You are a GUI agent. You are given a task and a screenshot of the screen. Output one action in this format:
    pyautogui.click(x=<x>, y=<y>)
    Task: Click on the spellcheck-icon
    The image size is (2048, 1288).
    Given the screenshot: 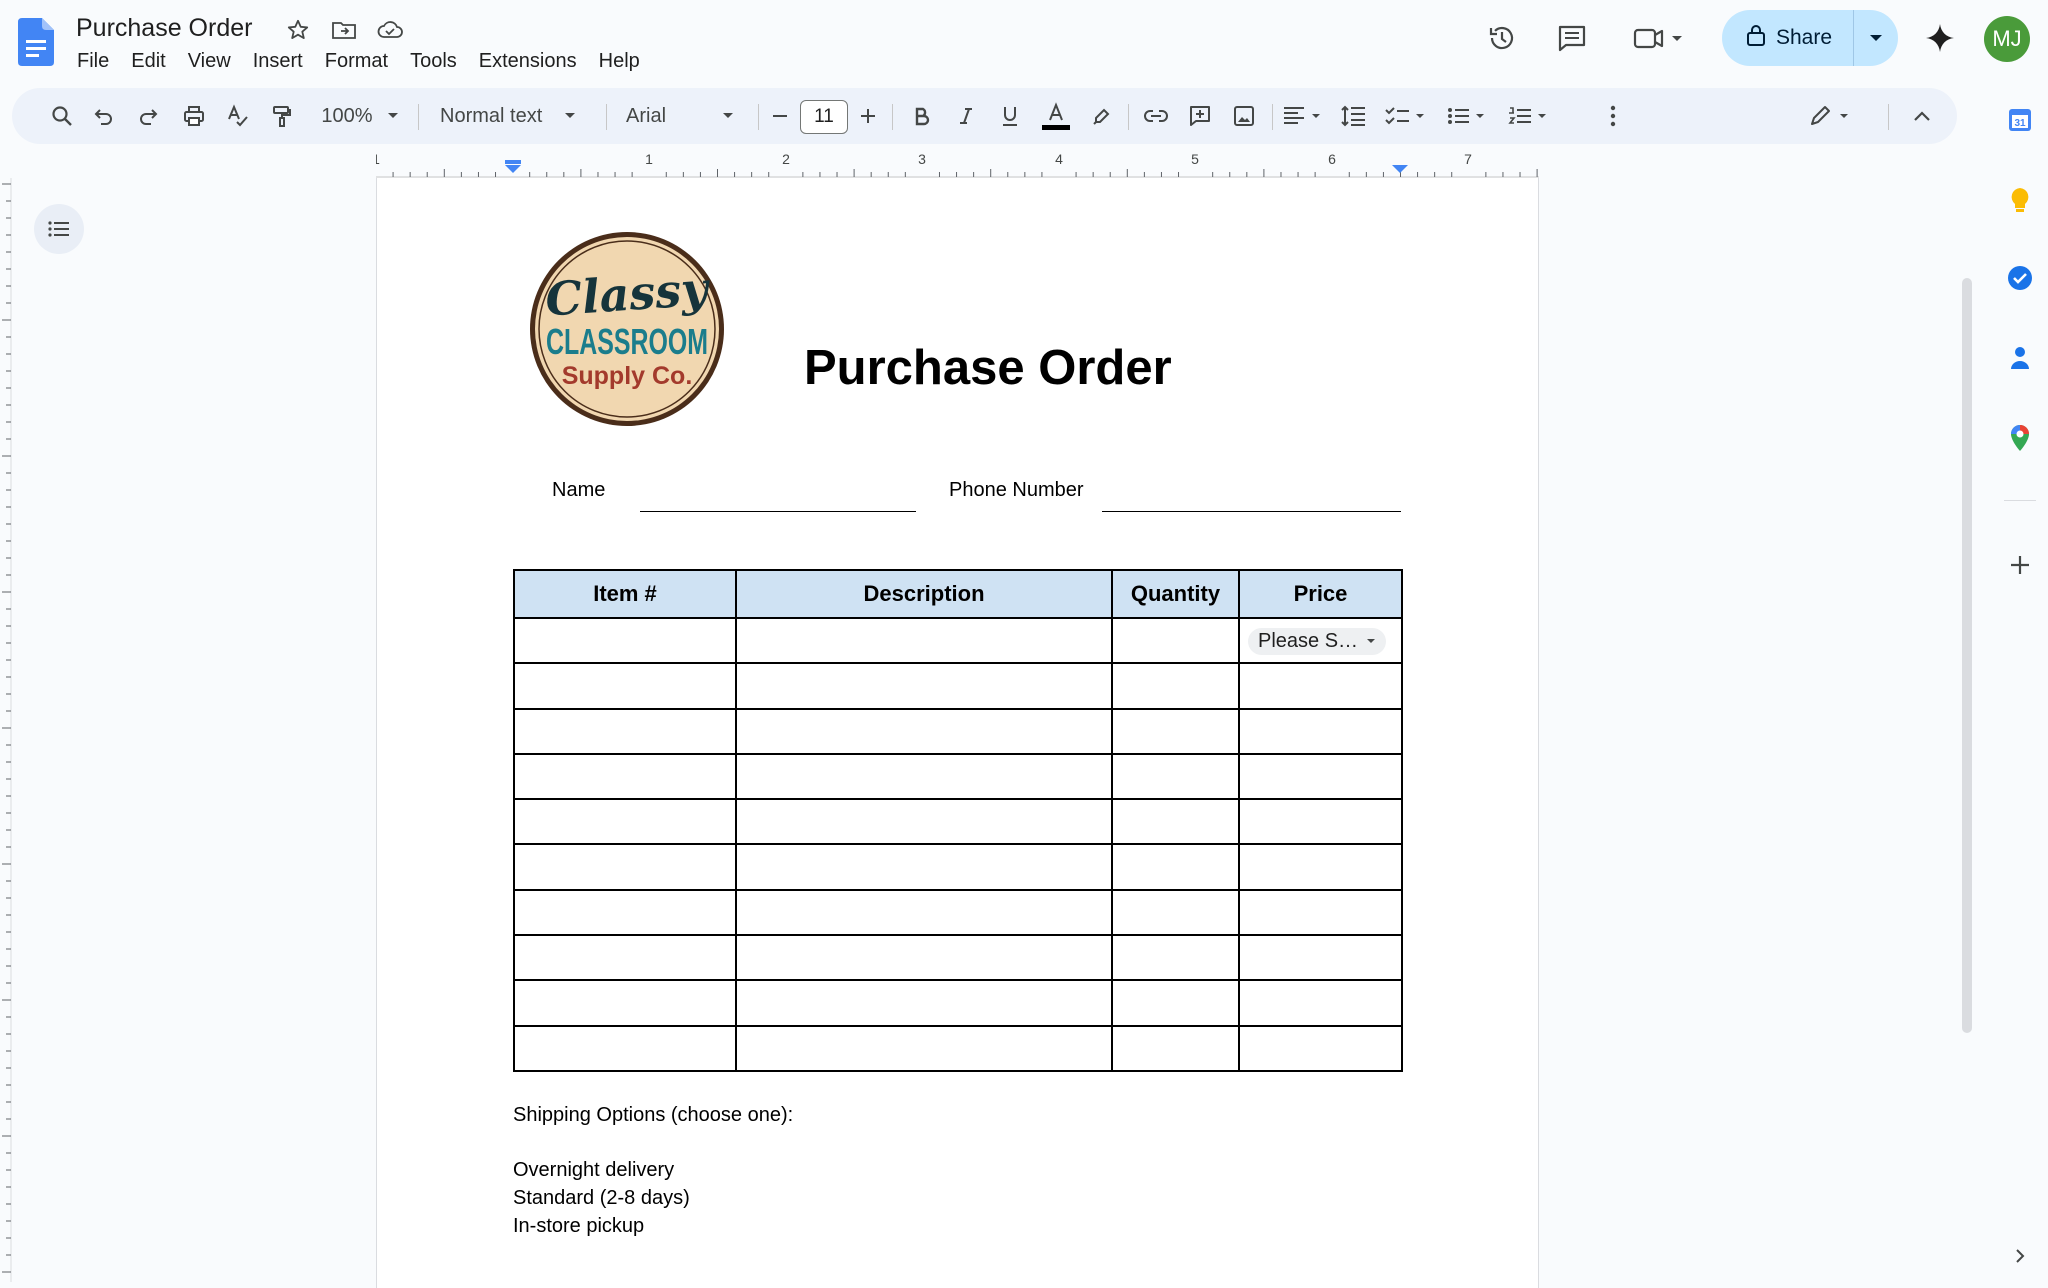 What is the action you would take?
    pyautogui.click(x=238, y=116)
    